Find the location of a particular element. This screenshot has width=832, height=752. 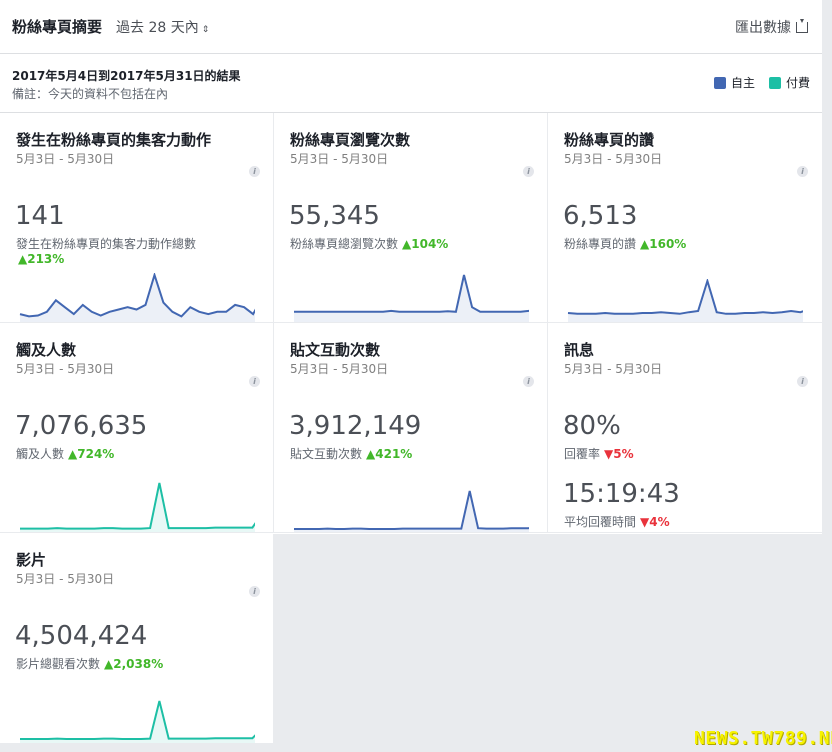

card-title: 粉絲專頁的讚 is located at coordinates (609, 140).